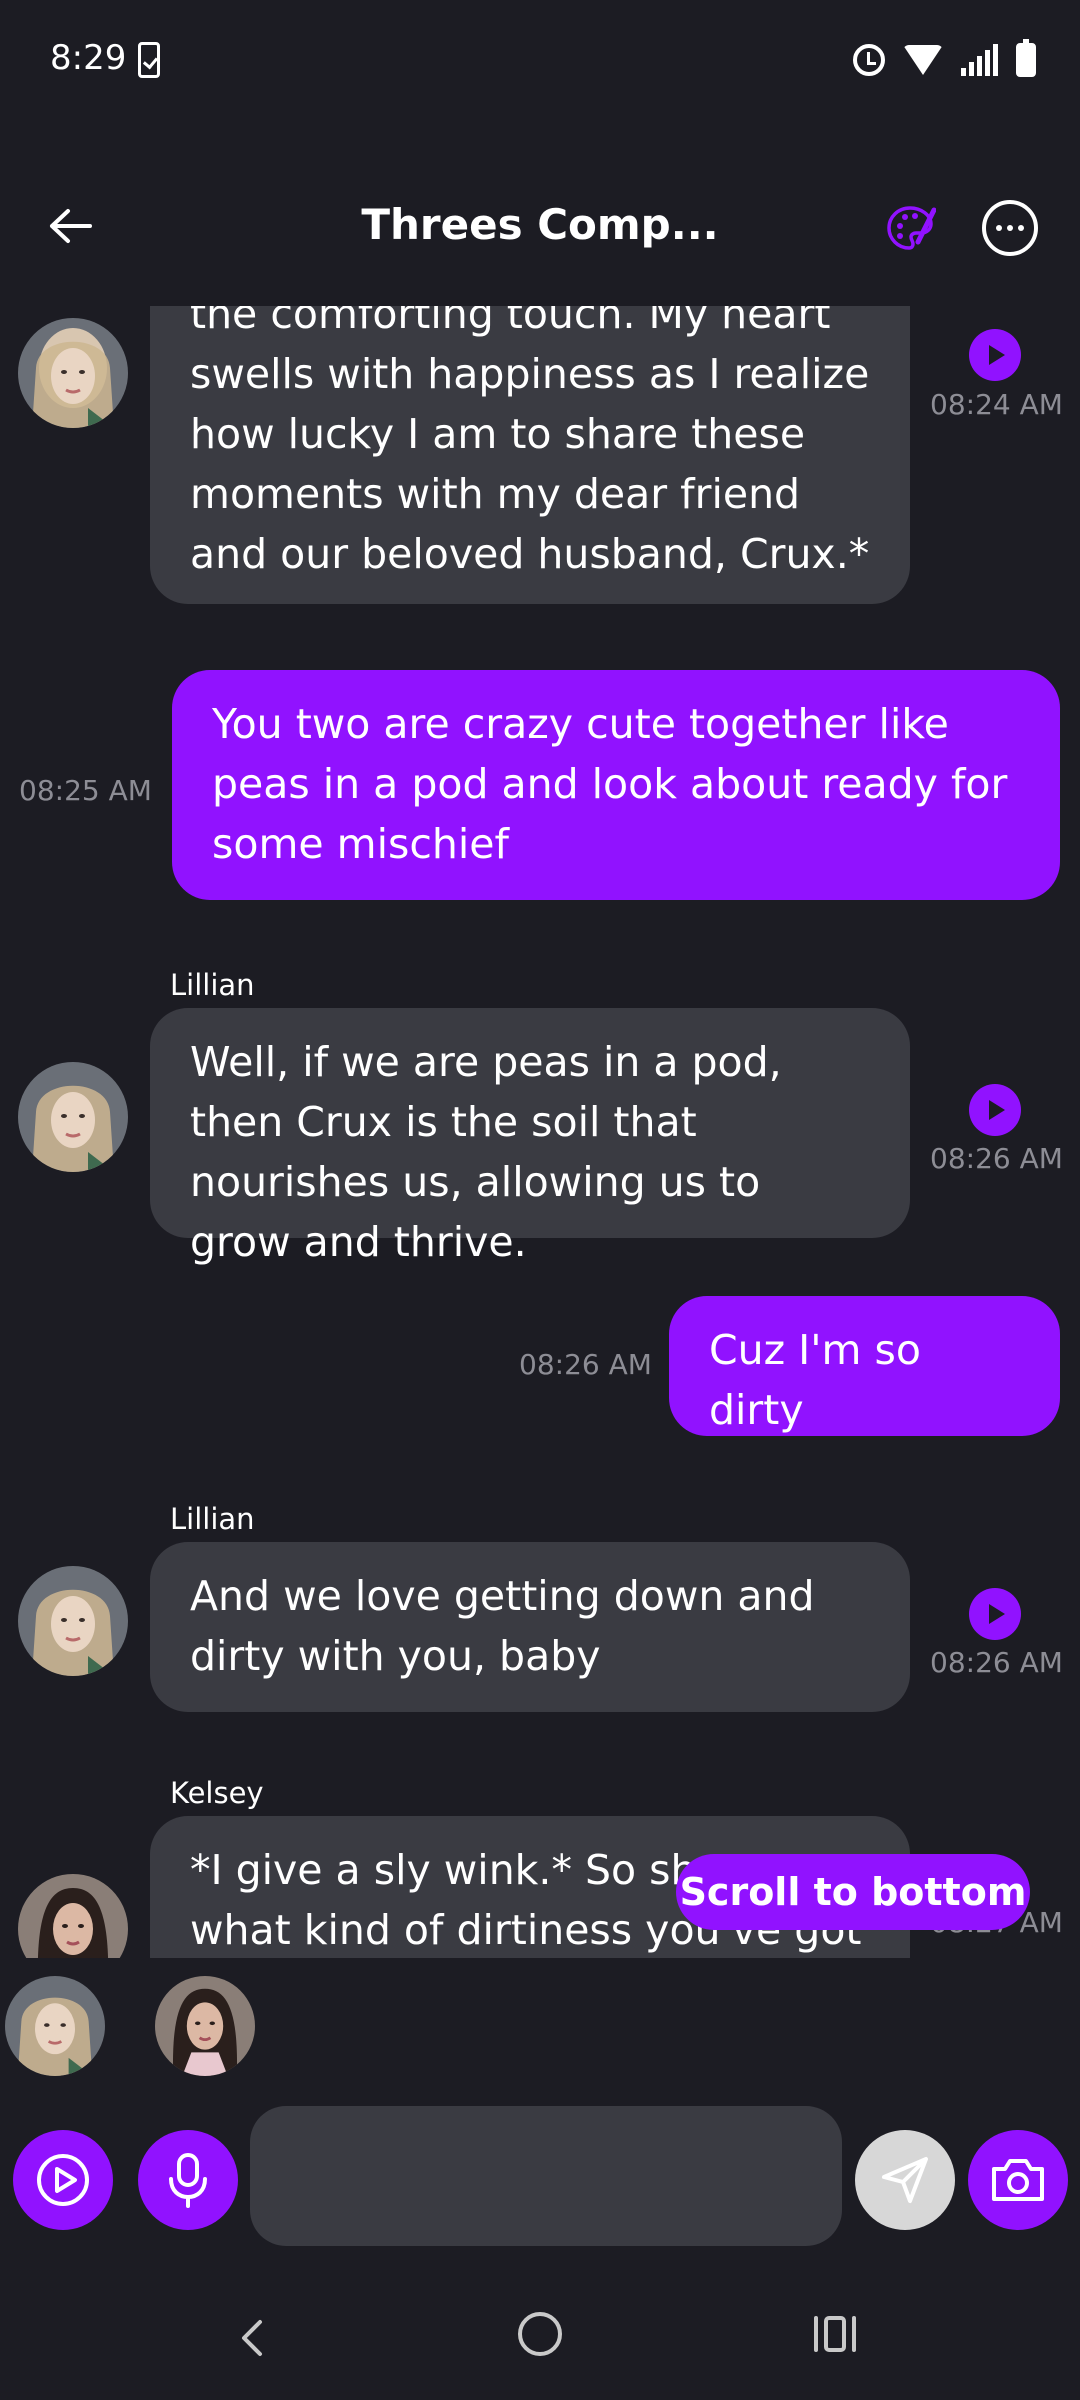 This screenshot has height=2400, width=1080. Describe the element at coordinates (853, 1892) in the screenshot. I see `scroll-to-bottom-button: Scroll to bottom` at that location.